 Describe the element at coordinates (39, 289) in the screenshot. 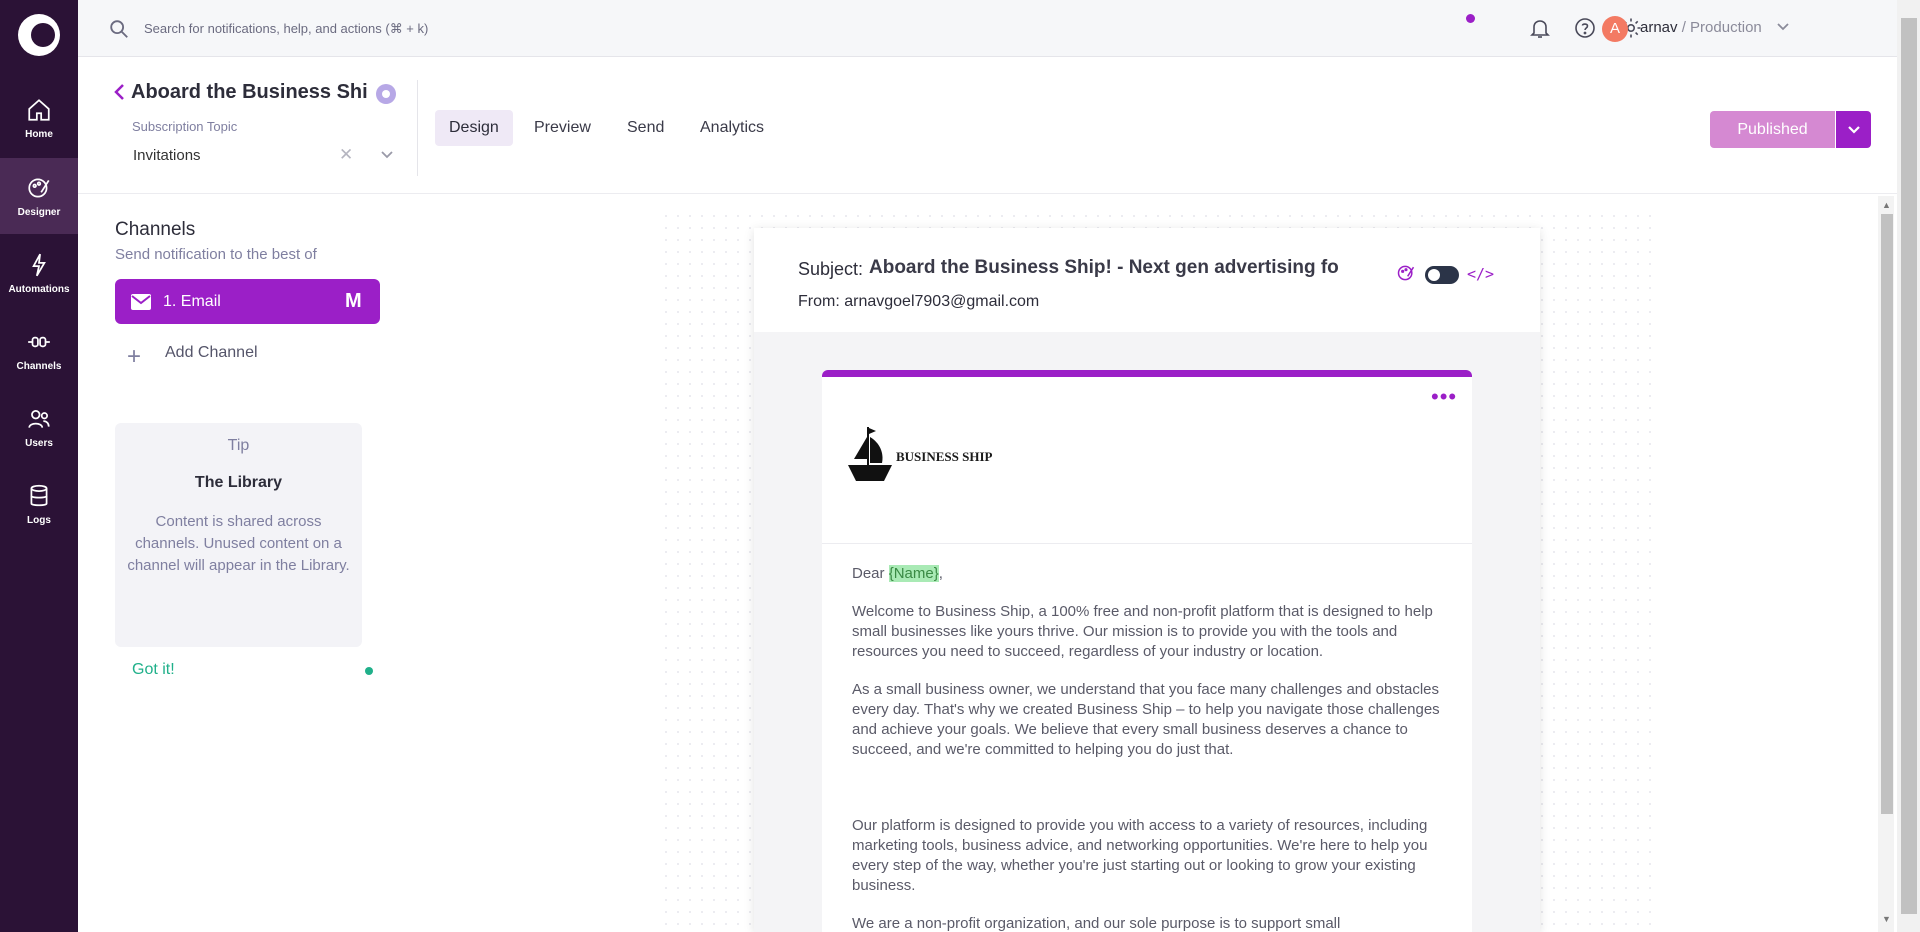

I see `sidebar-item-label: Automations` at that location.